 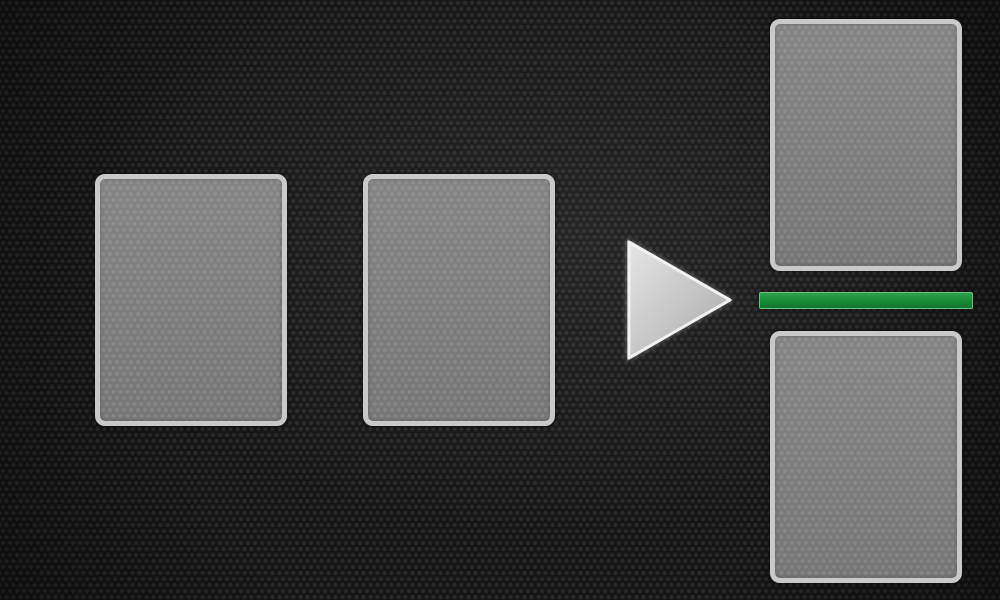 I want to click on card-slot-center, so click(x=459, y=300).